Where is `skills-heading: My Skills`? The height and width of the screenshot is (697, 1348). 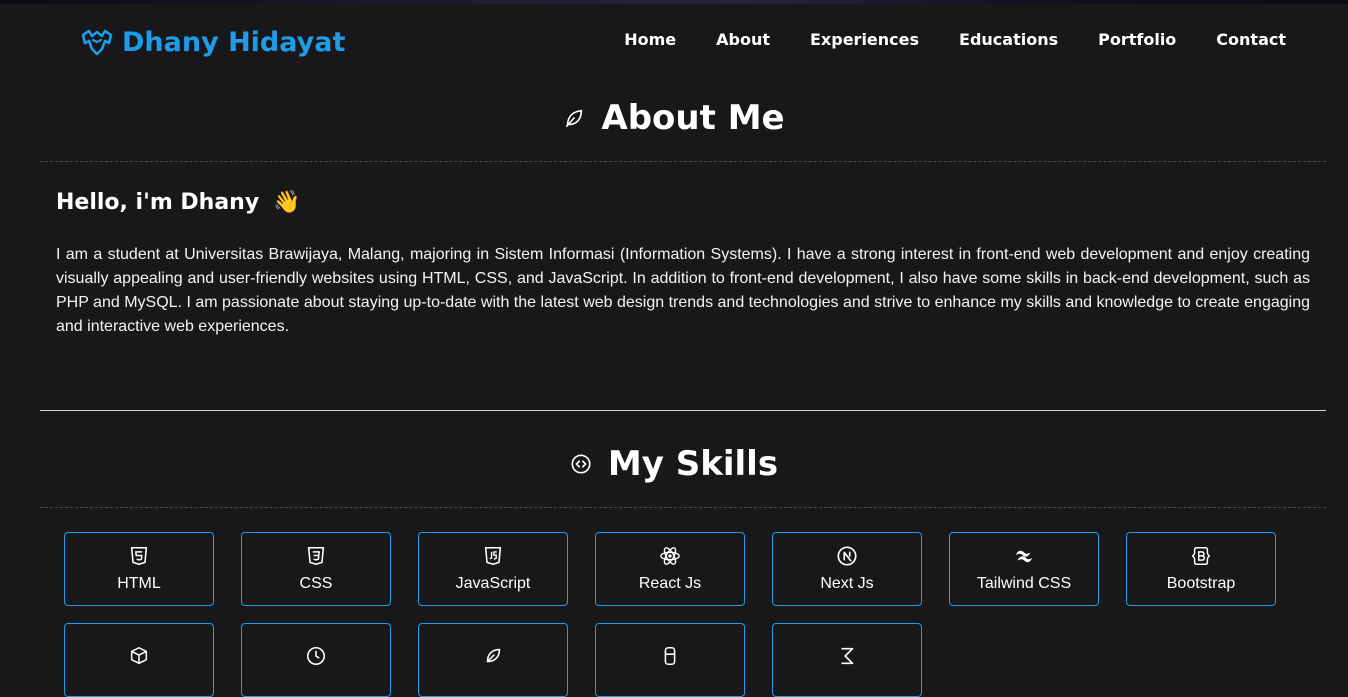
skills-heading: My Skills is located at coordinates (674, 464).